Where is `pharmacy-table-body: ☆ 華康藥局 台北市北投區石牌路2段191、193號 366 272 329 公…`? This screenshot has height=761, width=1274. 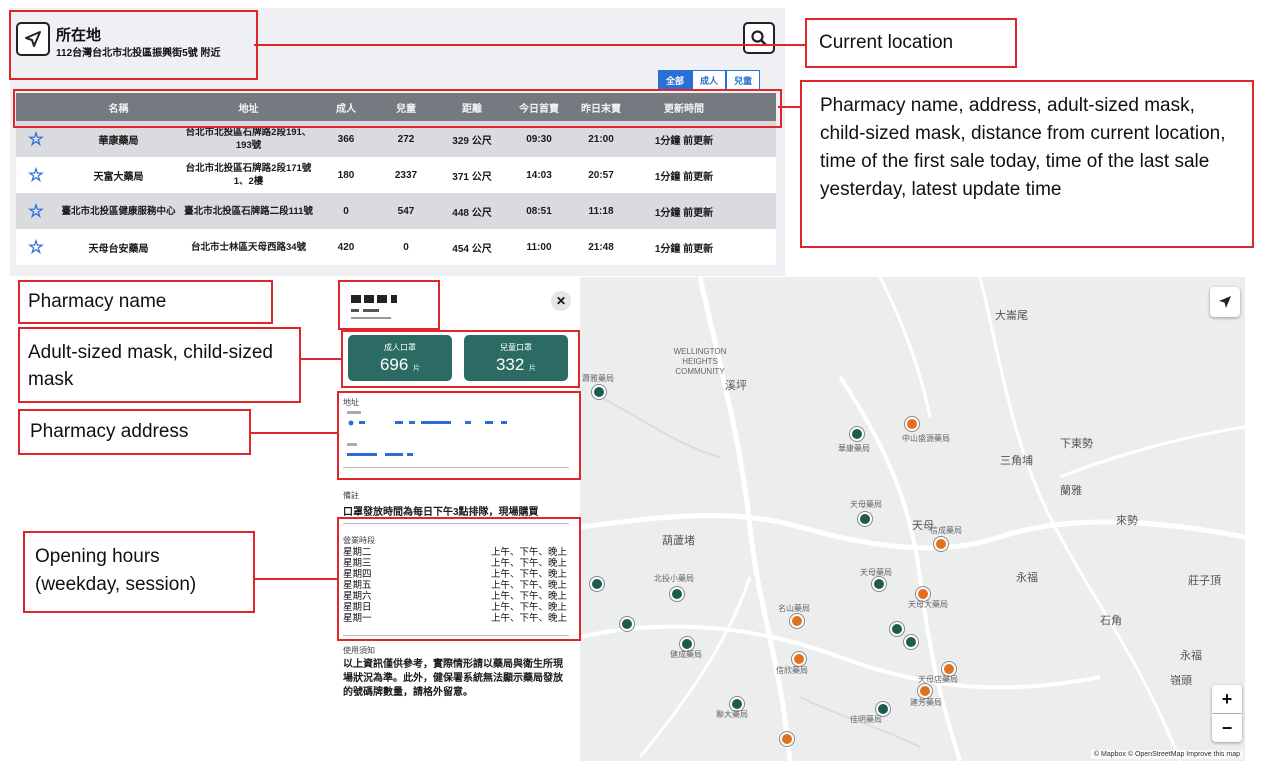 pharmacy-table-body: ☆ 華康藥局 台北市北投區石牌路2段191、193號 366 272 329 公… is located at coordinates (396, 193).